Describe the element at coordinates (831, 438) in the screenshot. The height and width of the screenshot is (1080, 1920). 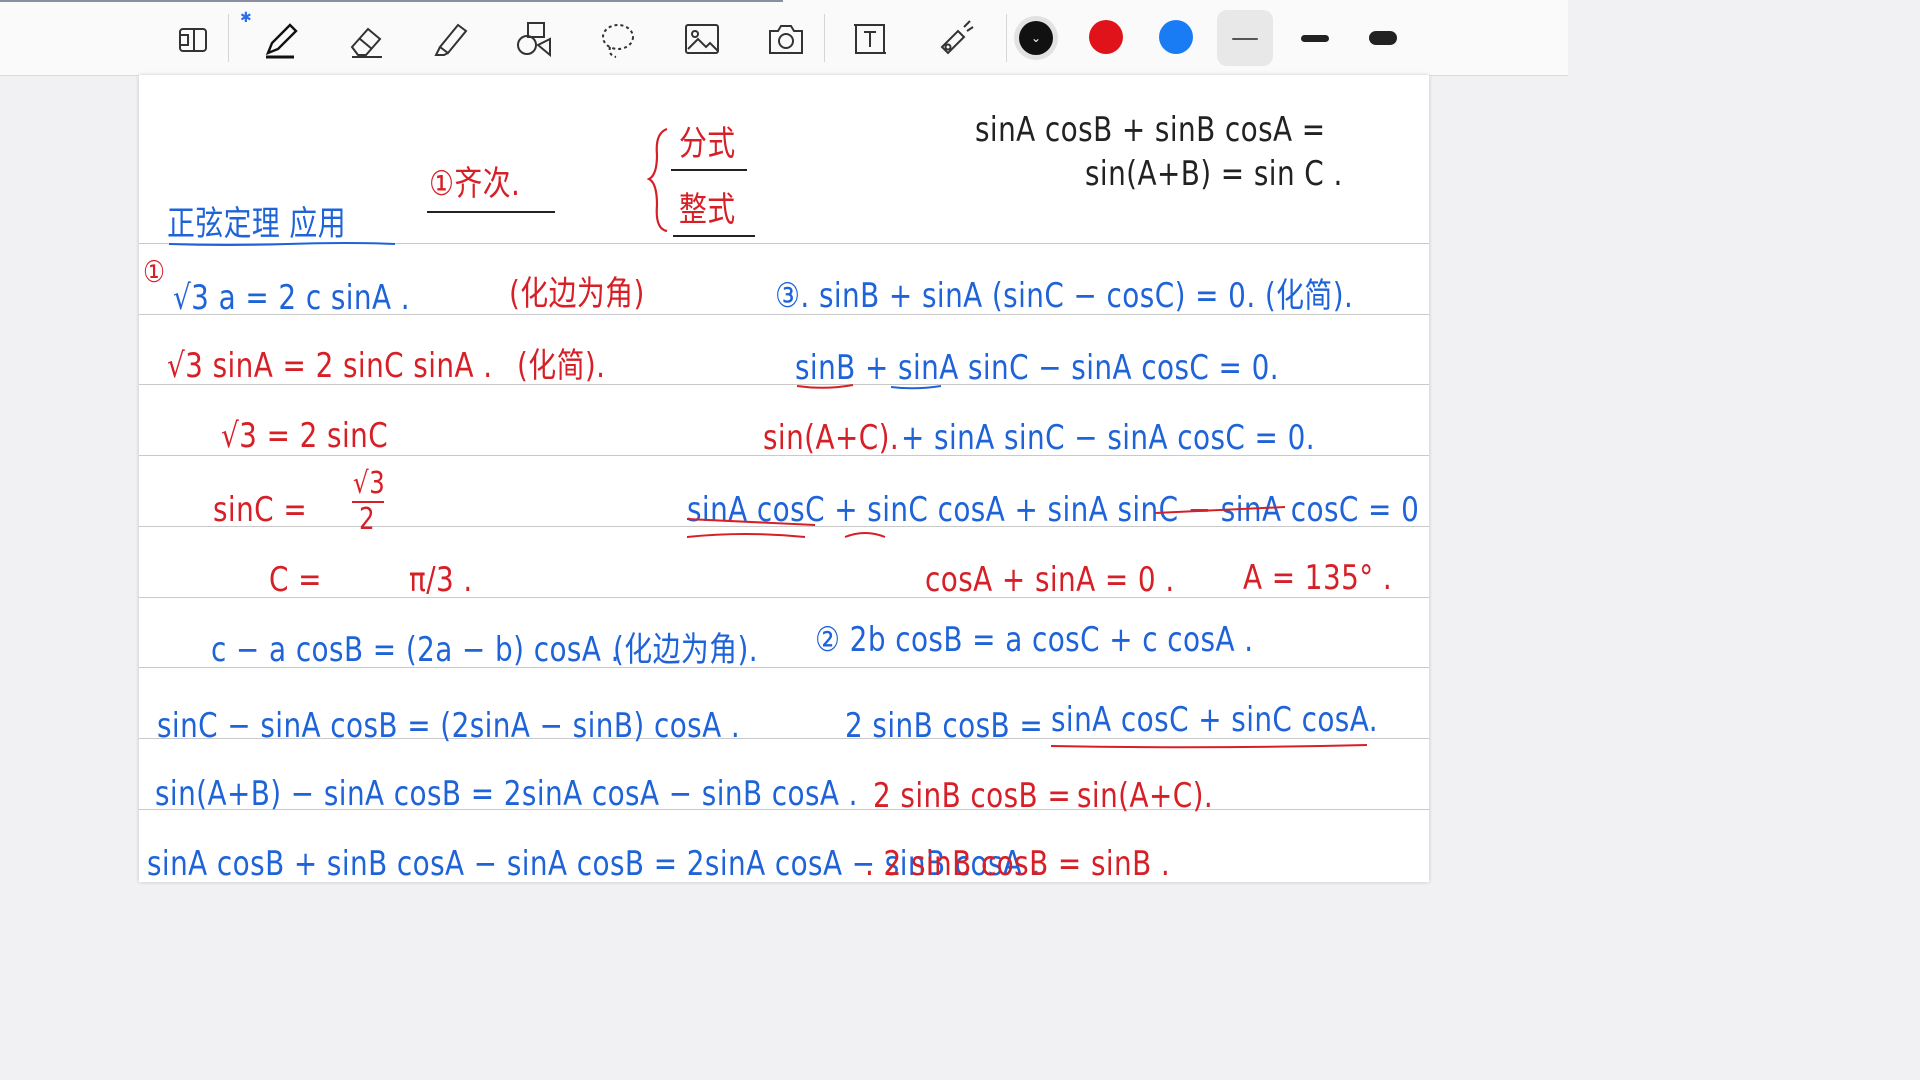
I see `ex3-line-3-red: sin(A+C).` at that location.